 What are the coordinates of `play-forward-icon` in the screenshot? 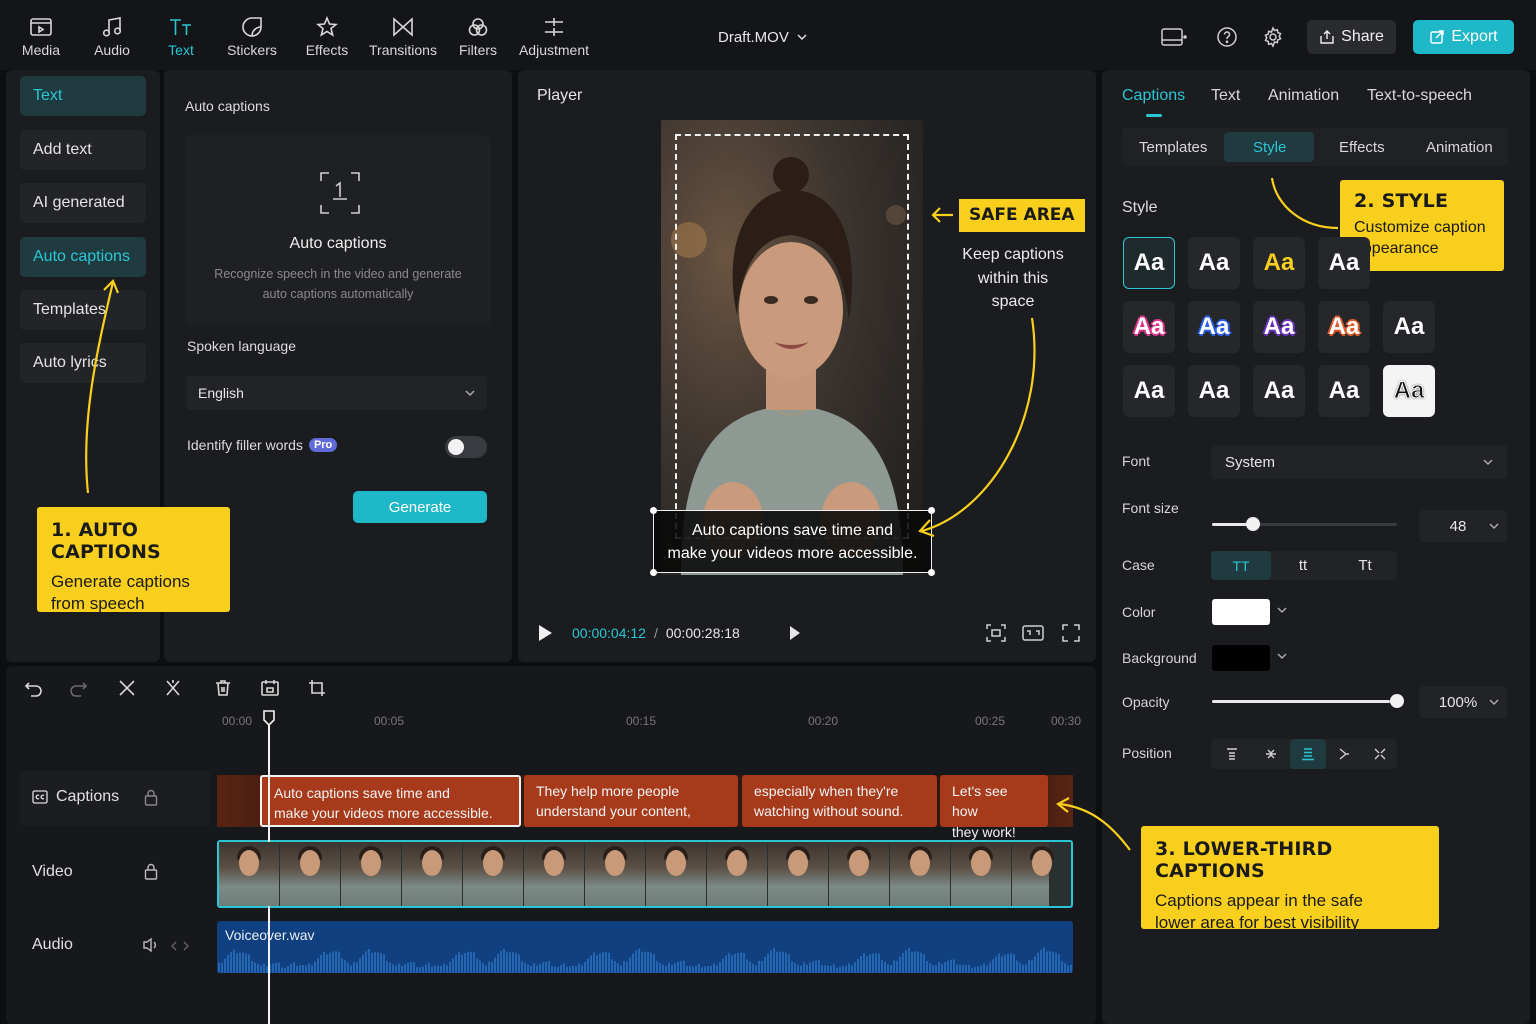 It's located at (795, 633).